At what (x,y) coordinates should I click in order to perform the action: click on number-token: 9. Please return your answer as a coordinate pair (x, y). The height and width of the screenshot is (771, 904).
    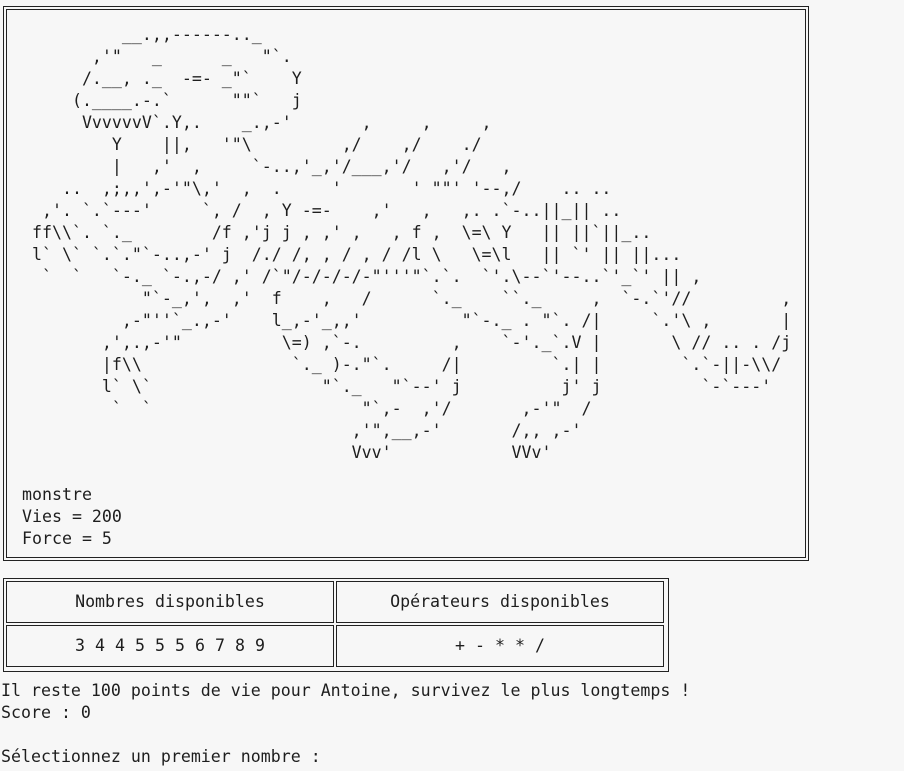
    Looking at the image, I should click on (260, 646).